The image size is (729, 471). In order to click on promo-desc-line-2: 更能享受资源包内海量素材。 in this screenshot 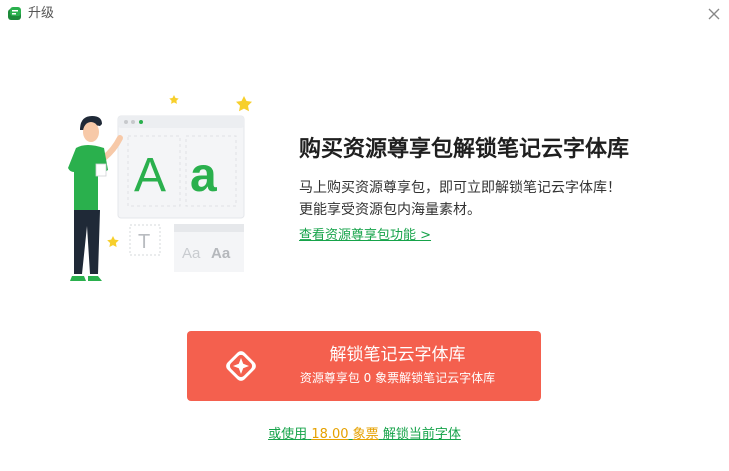, I will do `click(390, 210)`.